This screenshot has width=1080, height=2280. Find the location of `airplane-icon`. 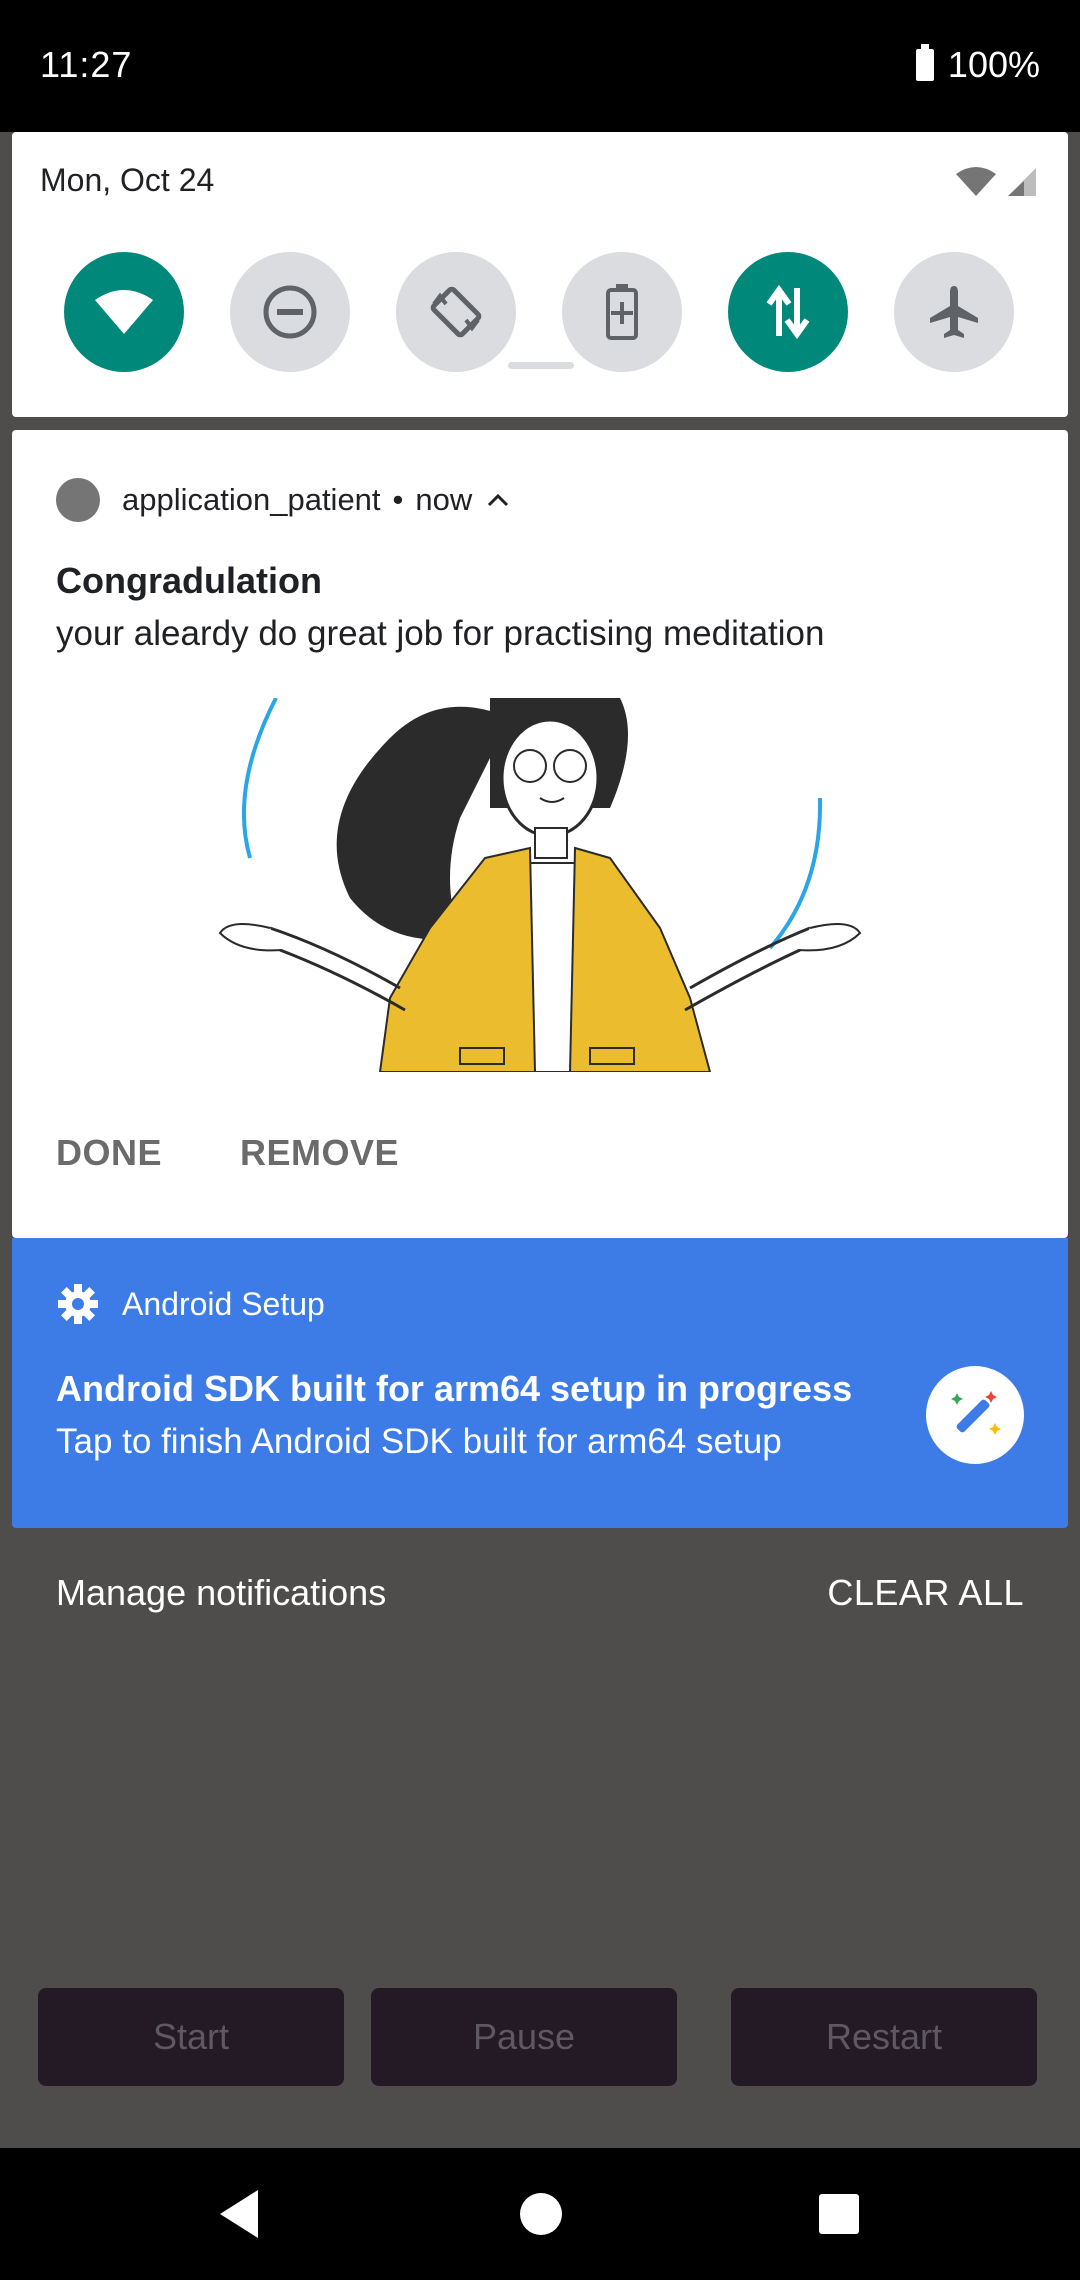

airplane-icon is located at coordinates (954, 312).